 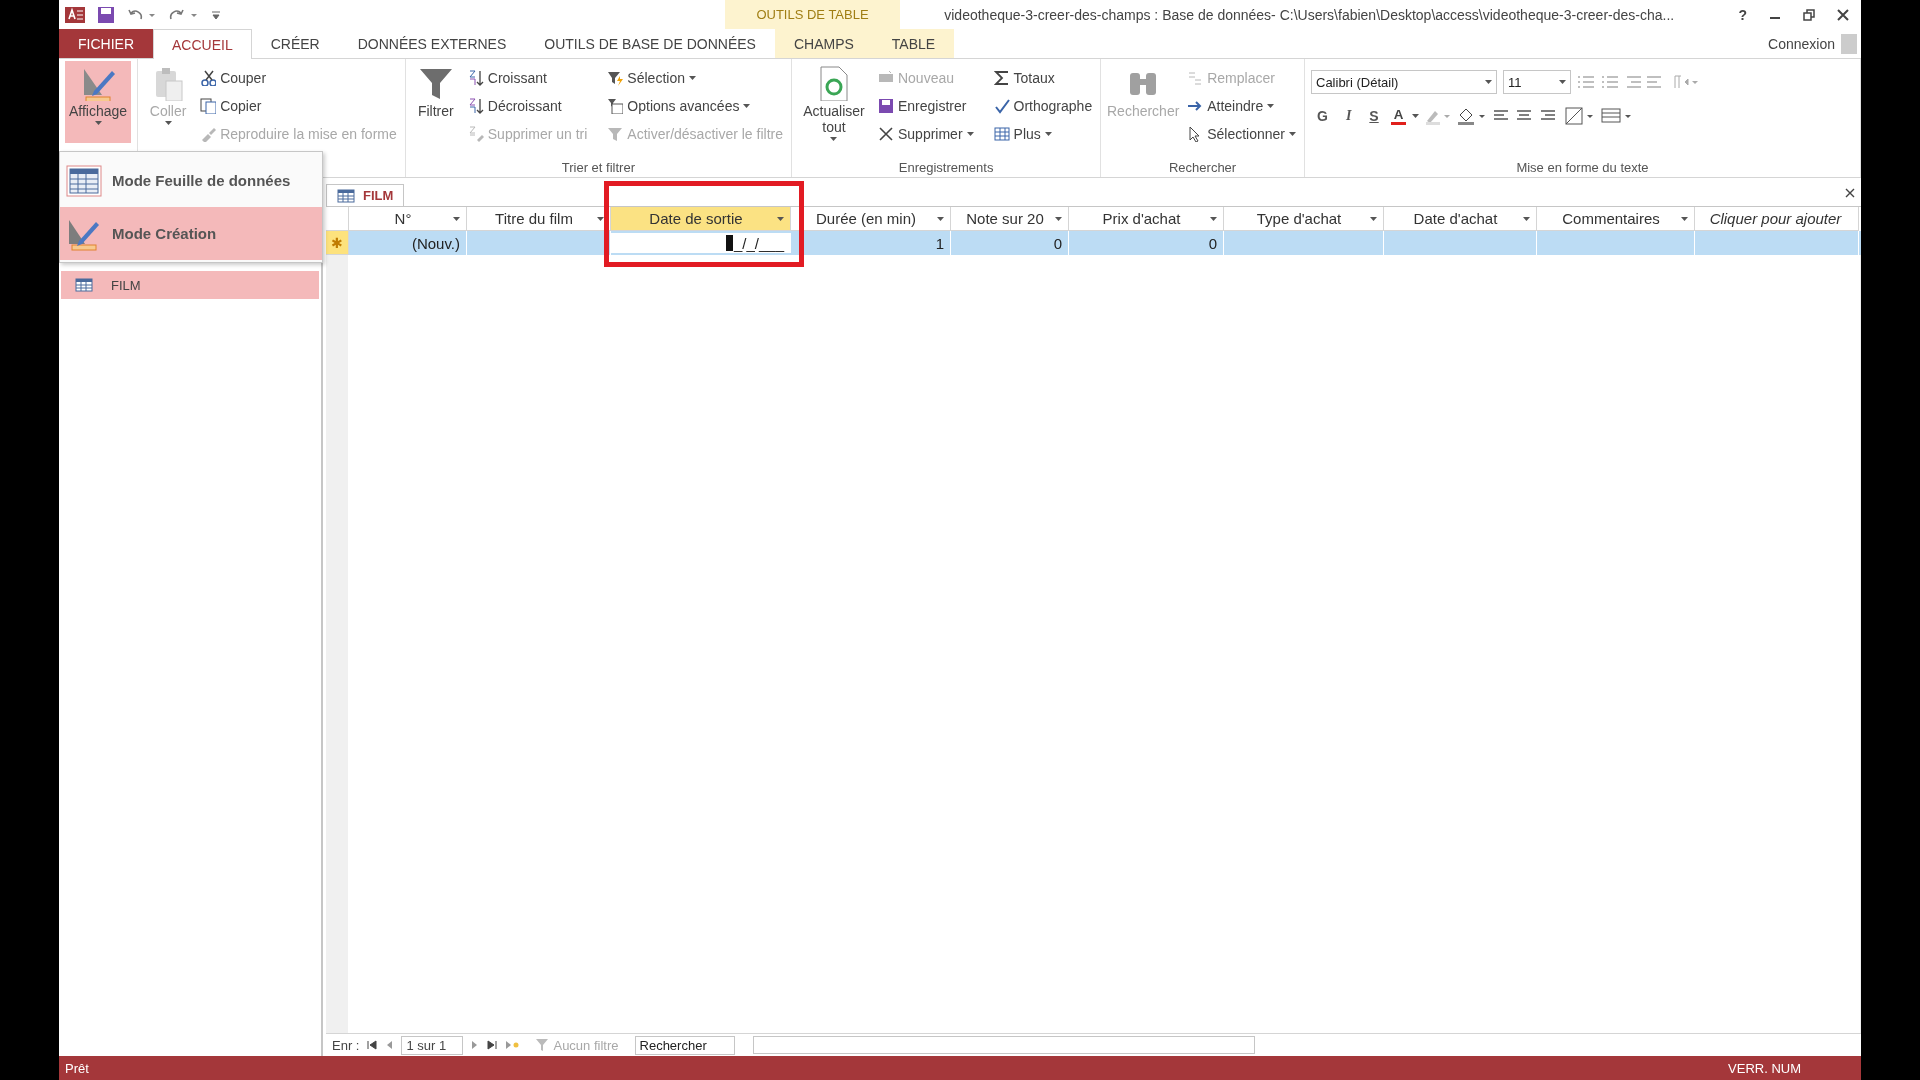 What do you see at coordinates (298, 78) in the screenshot?
I see `ribbon-button: Couper` at bounding box center [298, 78].